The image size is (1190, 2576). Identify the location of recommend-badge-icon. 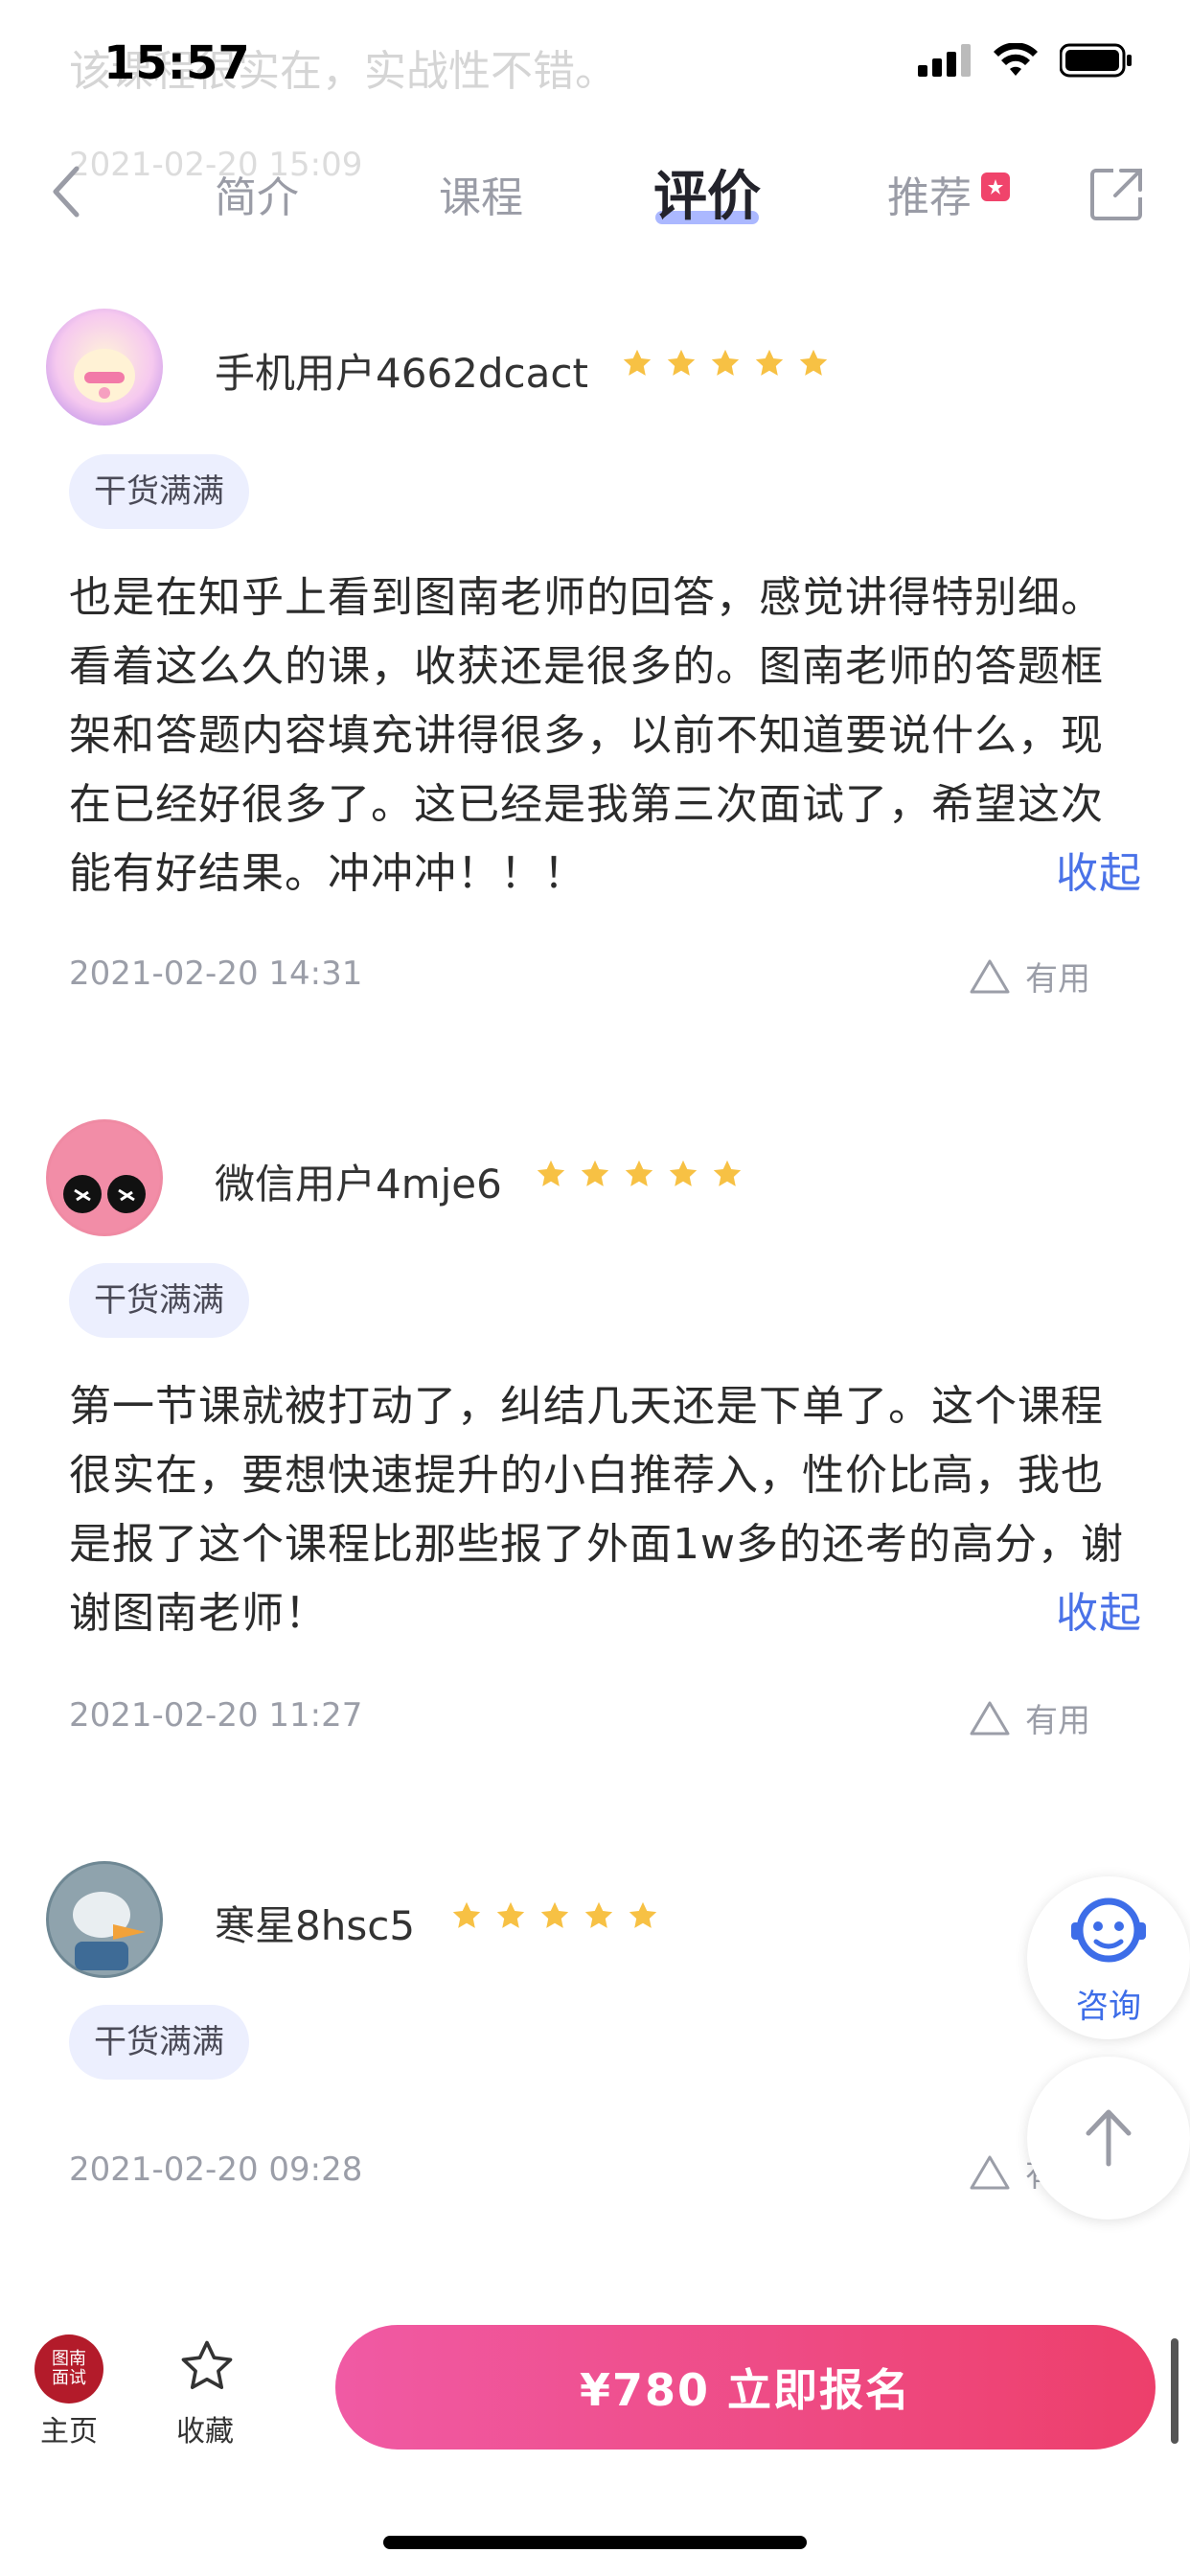
(996, 186).